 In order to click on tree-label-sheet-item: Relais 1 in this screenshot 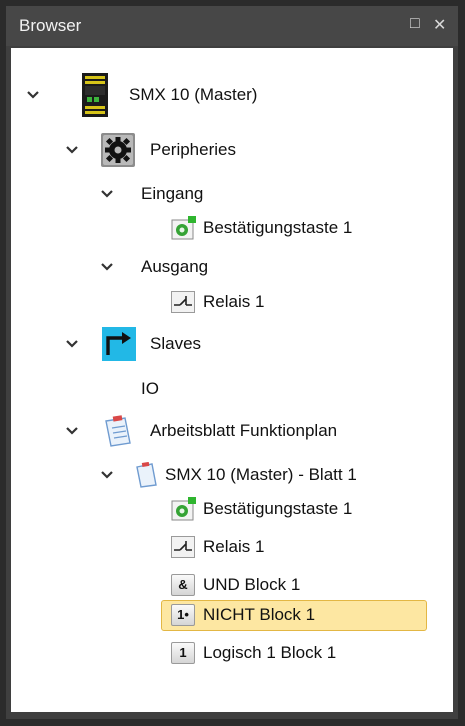, I will do `click(234, 546)`.